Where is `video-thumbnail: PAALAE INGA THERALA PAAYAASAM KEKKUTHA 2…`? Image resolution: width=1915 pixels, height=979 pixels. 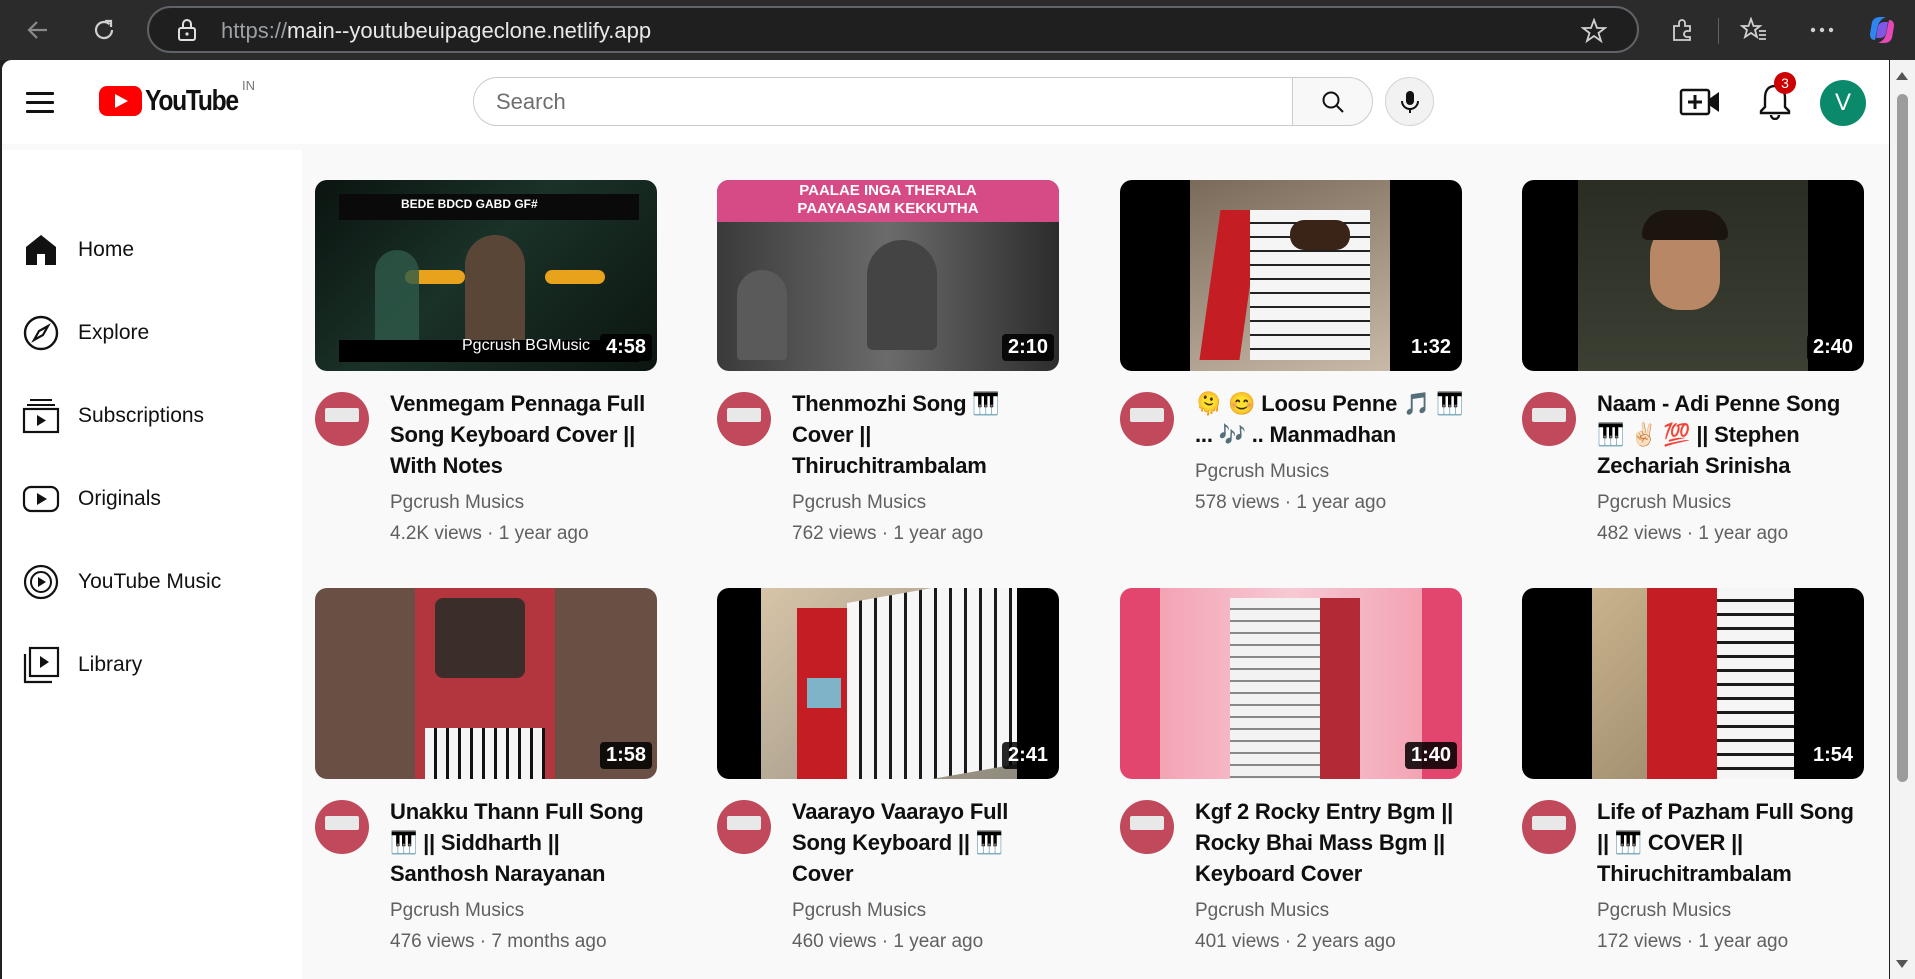 video-thumbnail: PAALAE INGA THERALA PAAYAASAM KEKKUTHA 2… is located at coordinates (888, 275).